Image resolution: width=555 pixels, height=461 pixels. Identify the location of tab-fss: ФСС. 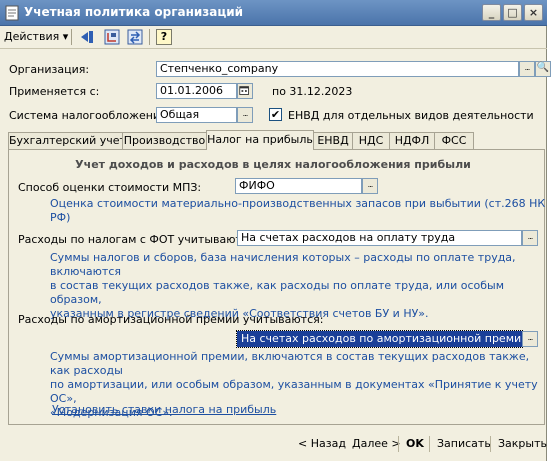
(454, 140).